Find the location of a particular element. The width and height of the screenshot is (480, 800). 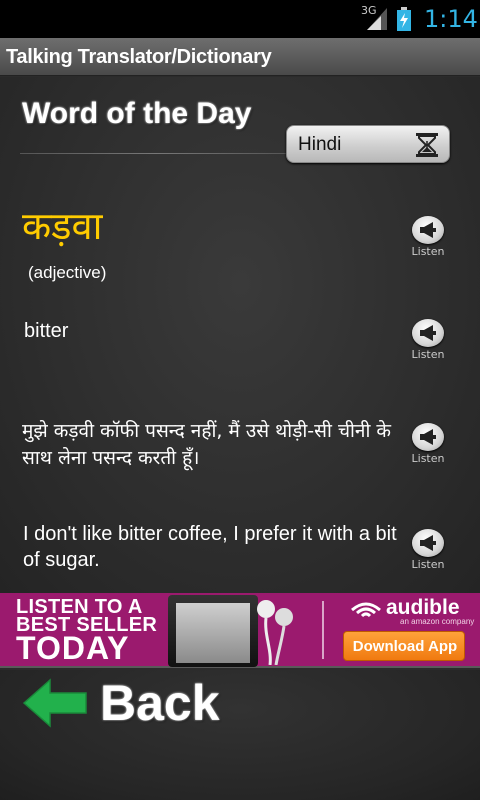

download-app-label: Download App is located at coordinates (405, 646).